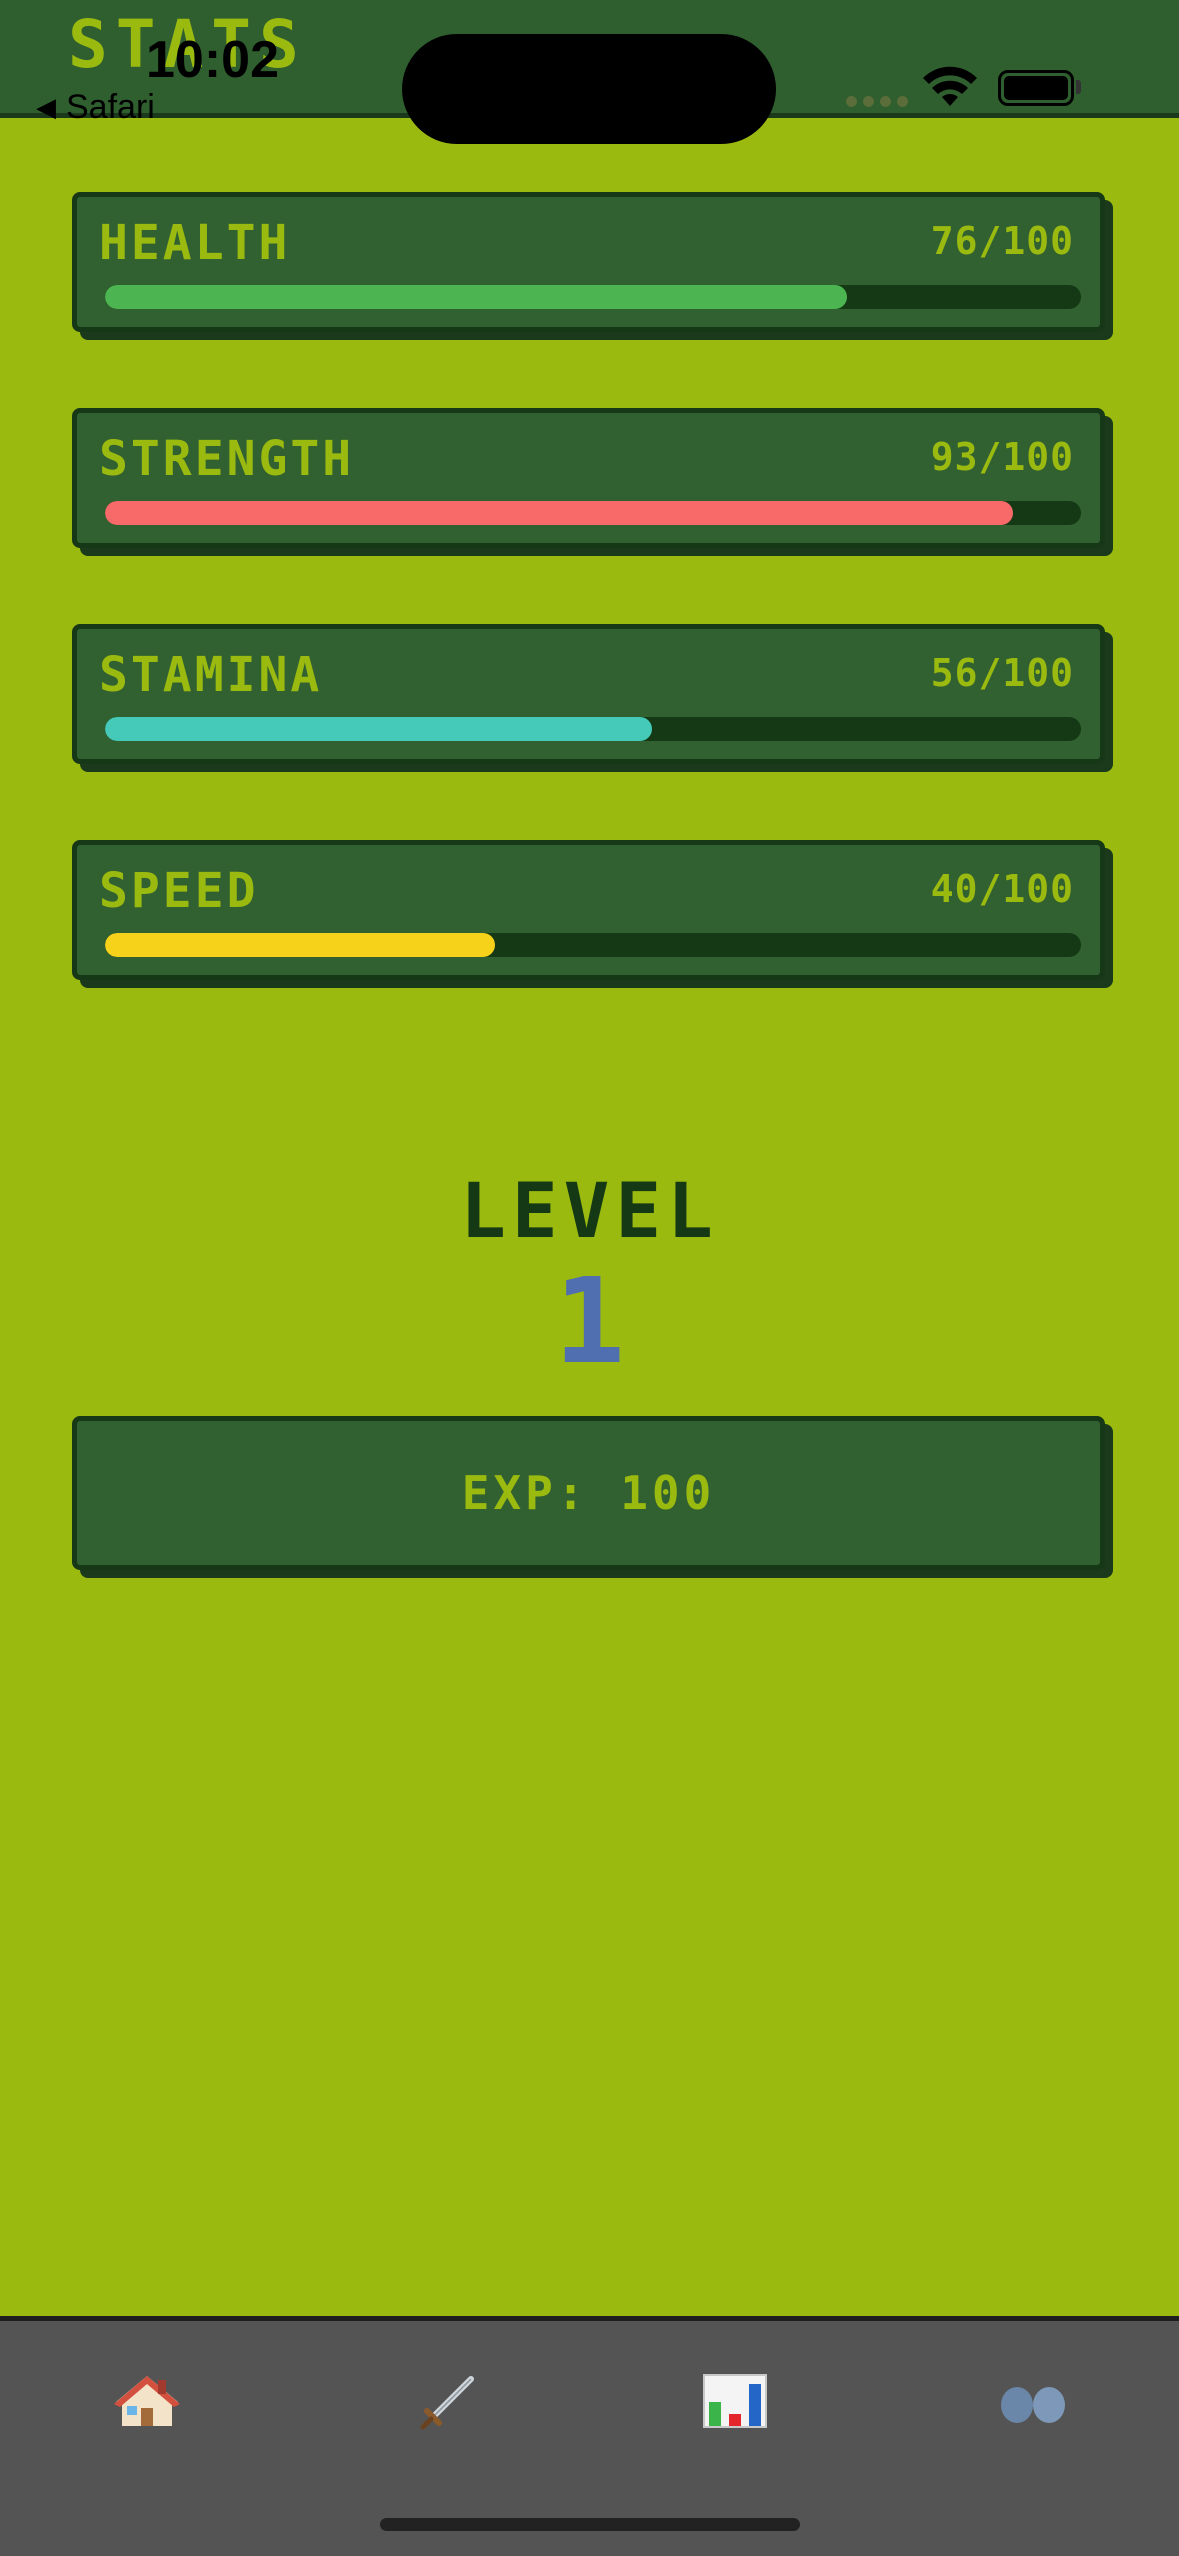  What do you see at coordinates (46, 107) in the screenshot?
I see `back-arrow-icon: ◀` at bounding box center [46, 107].